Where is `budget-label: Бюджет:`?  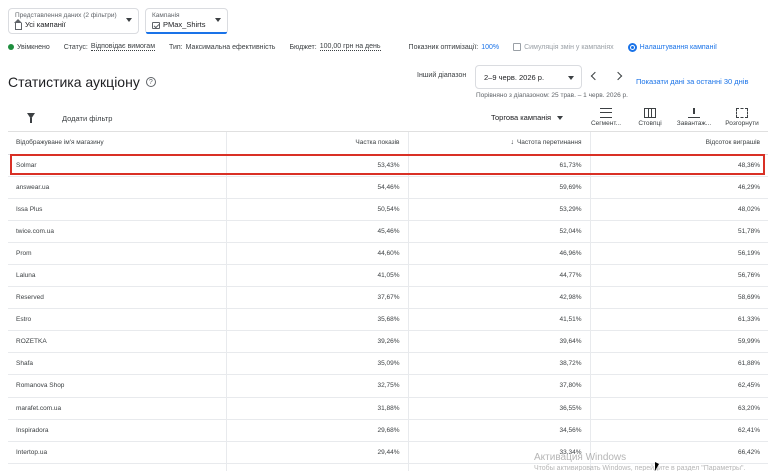
budget-label: Бюджет: is located at coordinates (303, 47).